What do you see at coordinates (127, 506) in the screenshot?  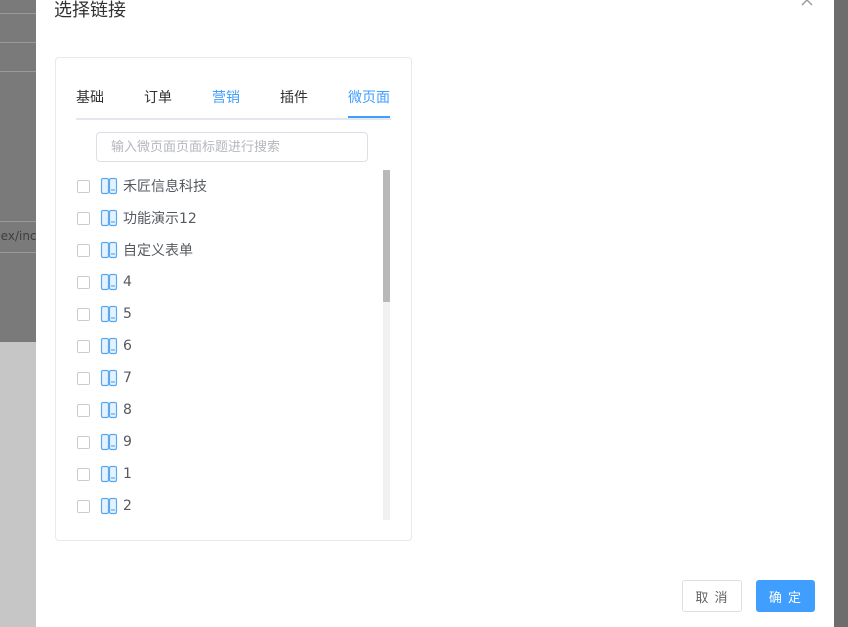 I see `list-item-label: 2` at bounding box center [127, 506].